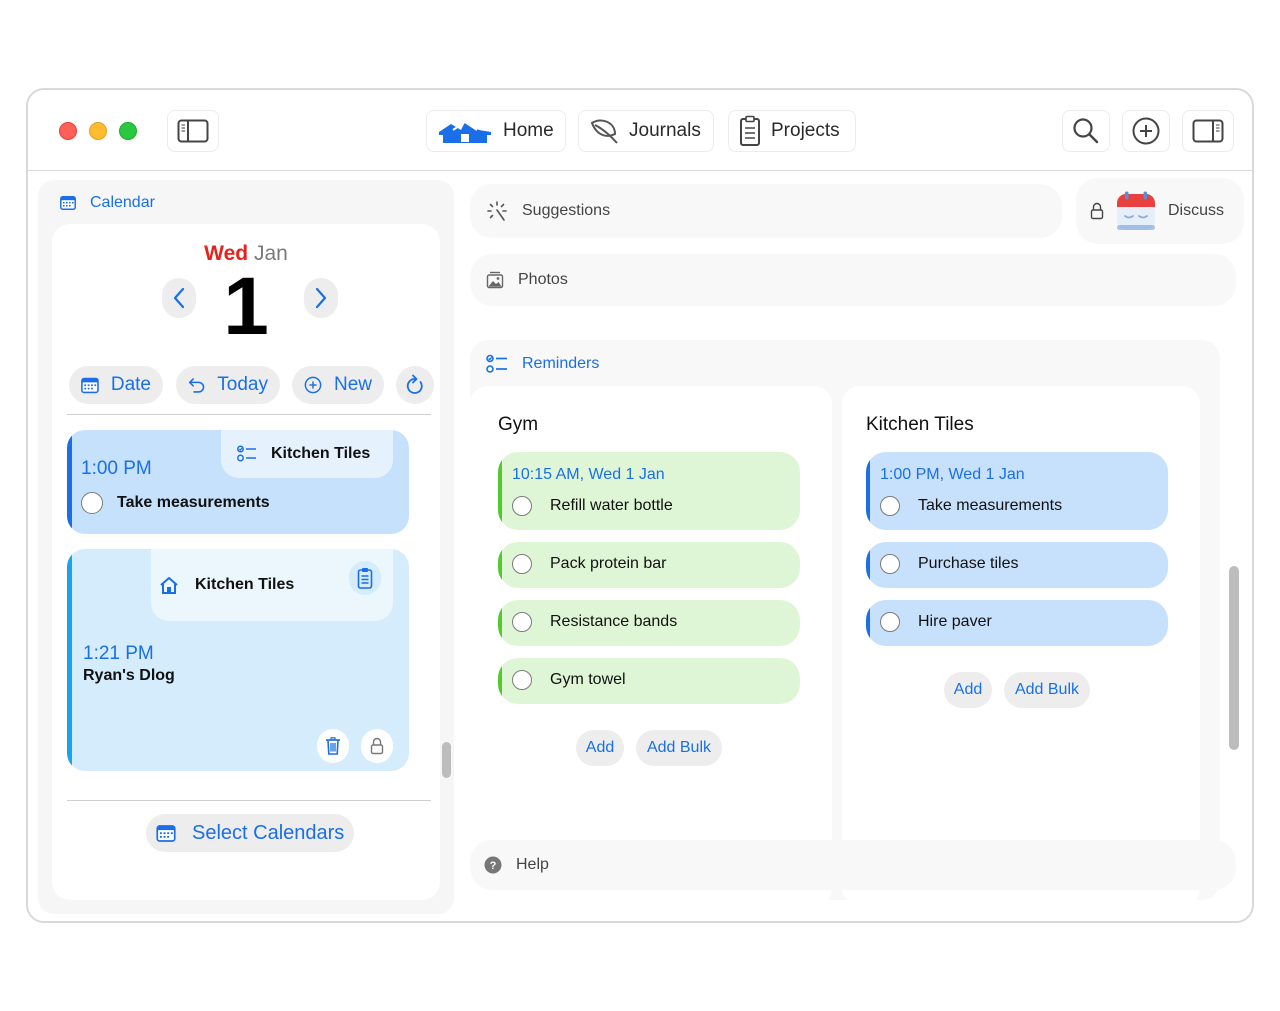  What do you see at coordinates (193, 131) in the screenshot?
I see `toggle-left-sidebar-button` at bounding box center [193, 131].